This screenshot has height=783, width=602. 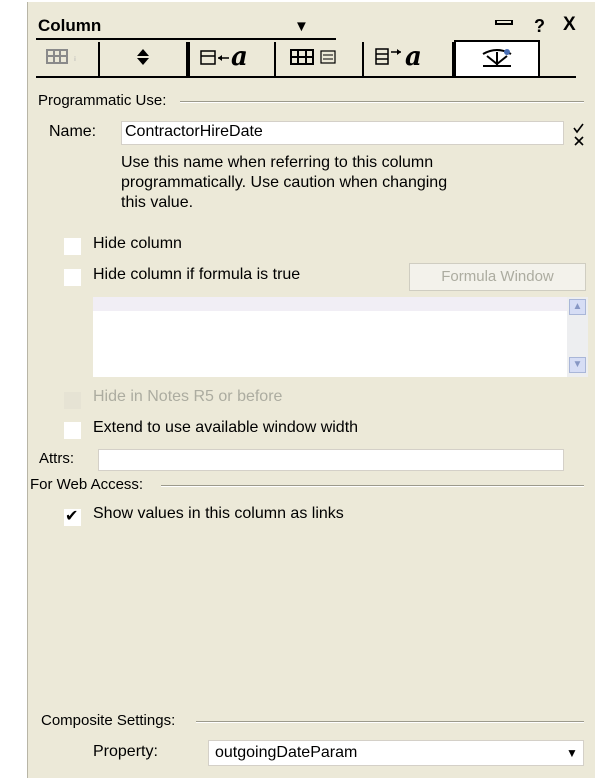 What do you see at coordinates (331, 460) in the screenshot?
I see `attrs-field` at bounding box center [331, 460].